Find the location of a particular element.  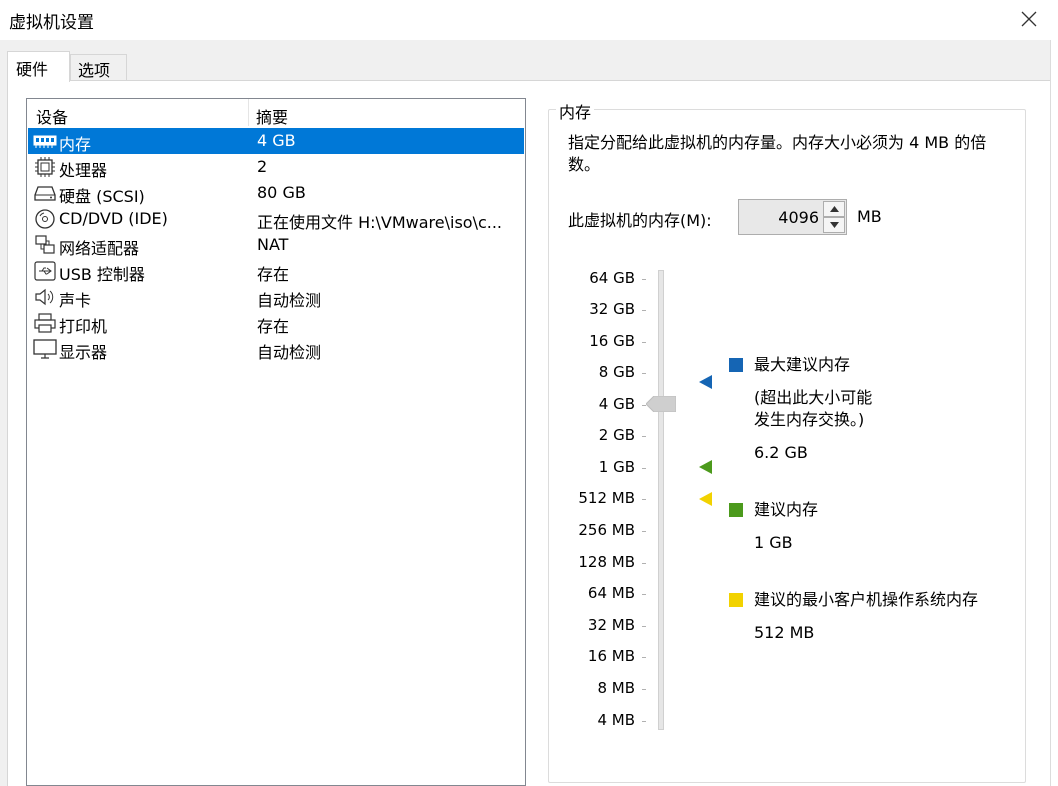

device-name: CD/DVD (IDE) is located at coordinates (113, 218).